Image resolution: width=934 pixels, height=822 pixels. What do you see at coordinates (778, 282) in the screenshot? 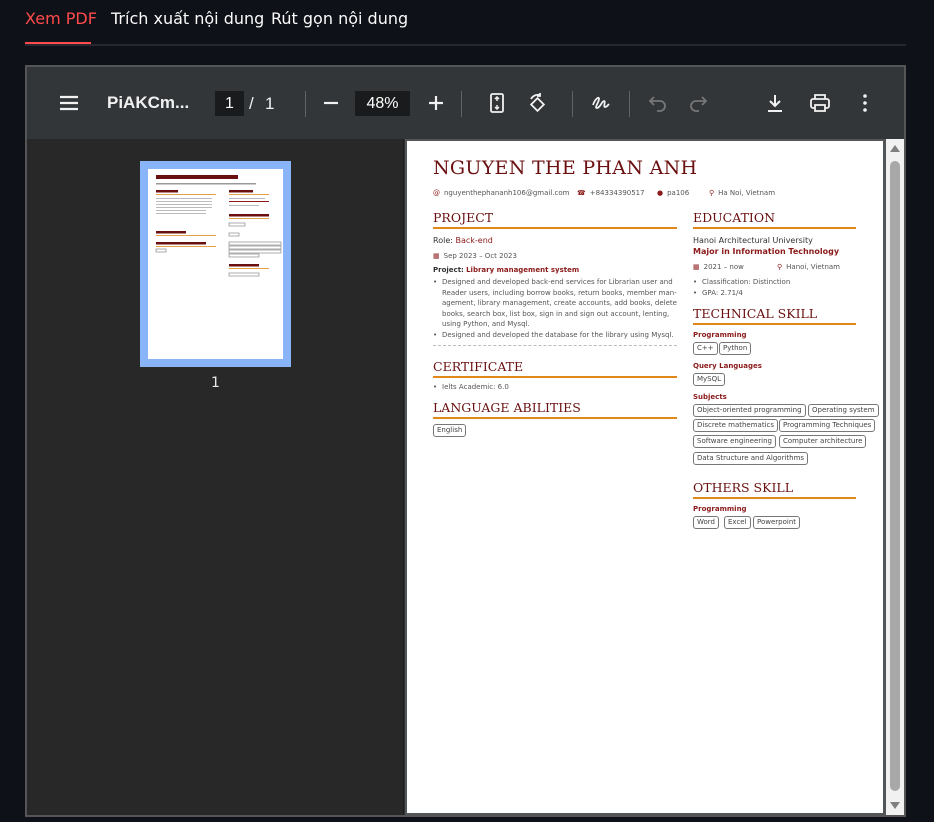
I see `list-item: Classification: Distinction` at bounding box center [778, 282].